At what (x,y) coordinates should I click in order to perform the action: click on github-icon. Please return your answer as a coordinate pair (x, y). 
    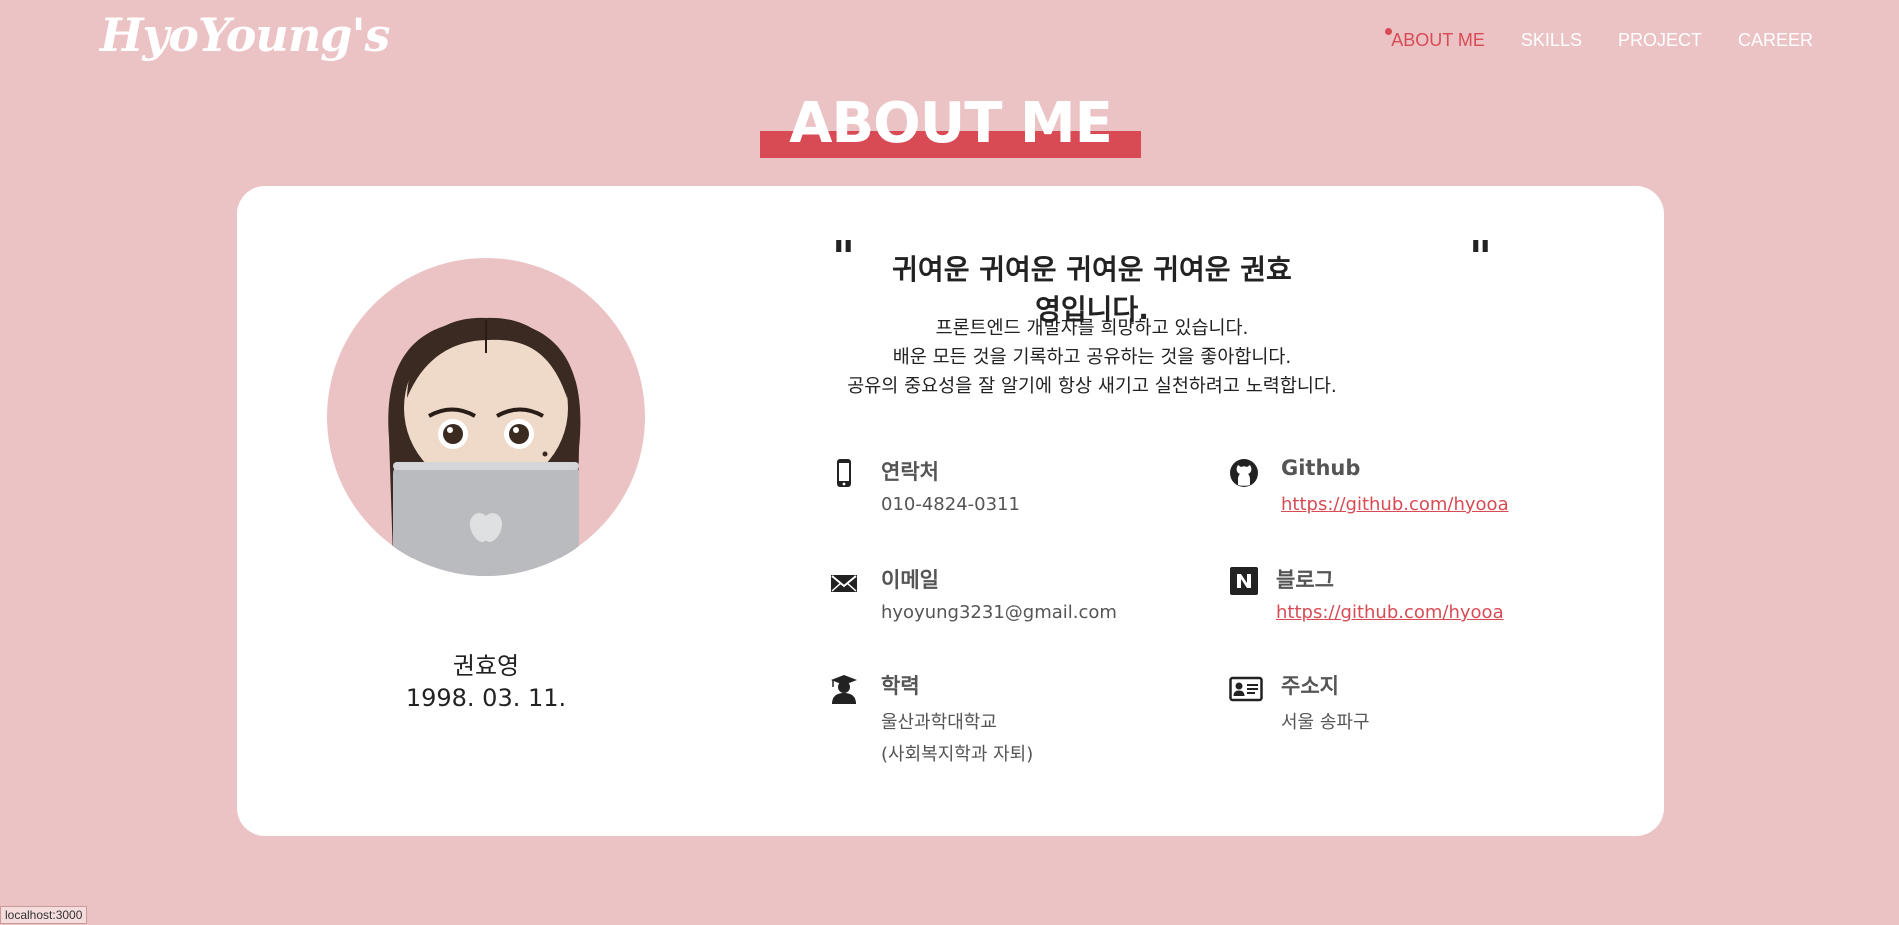
    Looking at the image, I should click on (1244, 473).